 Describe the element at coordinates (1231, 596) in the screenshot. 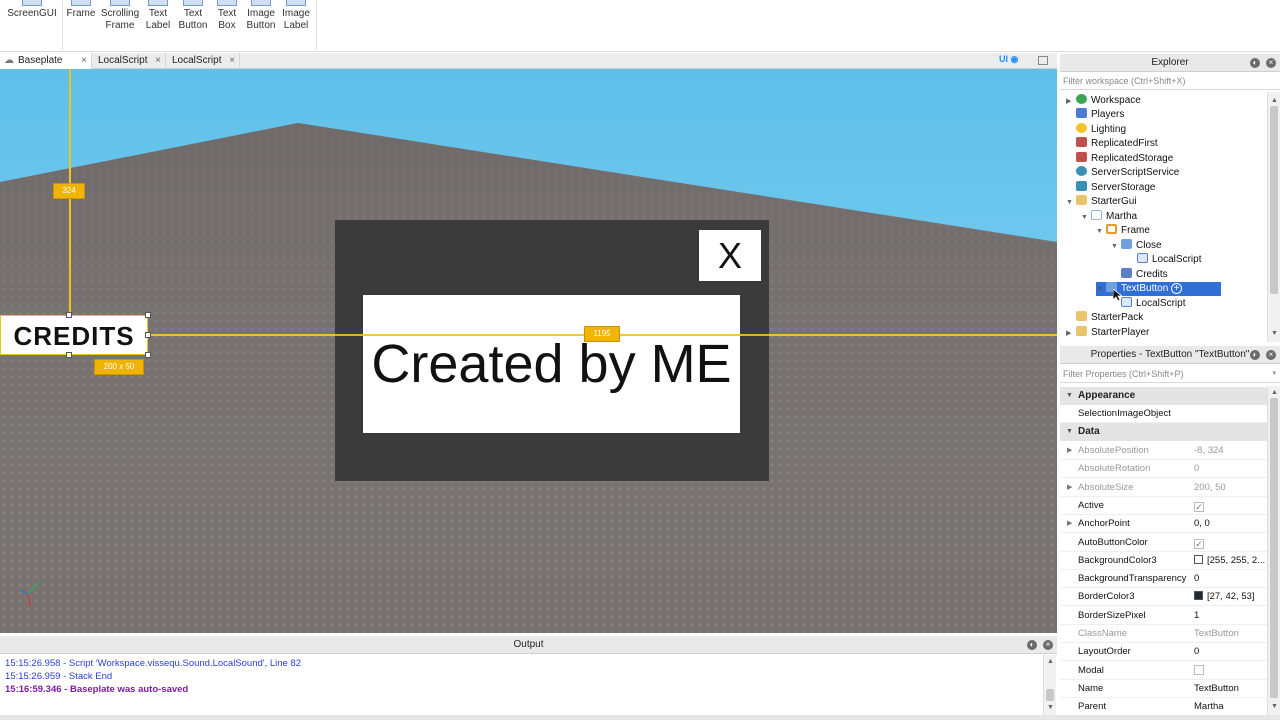

I see `property-value: [27, 42, 53]` at that location.